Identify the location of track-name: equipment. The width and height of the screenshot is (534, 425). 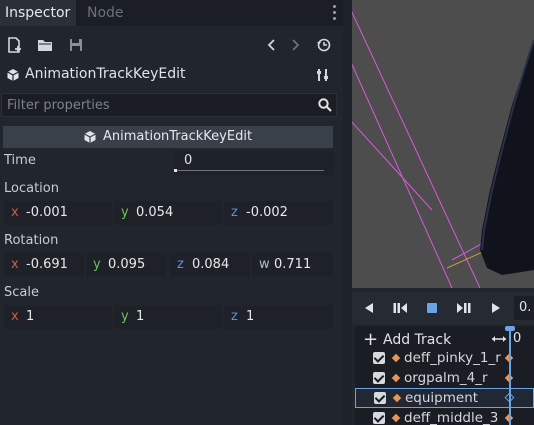
(442, 398).